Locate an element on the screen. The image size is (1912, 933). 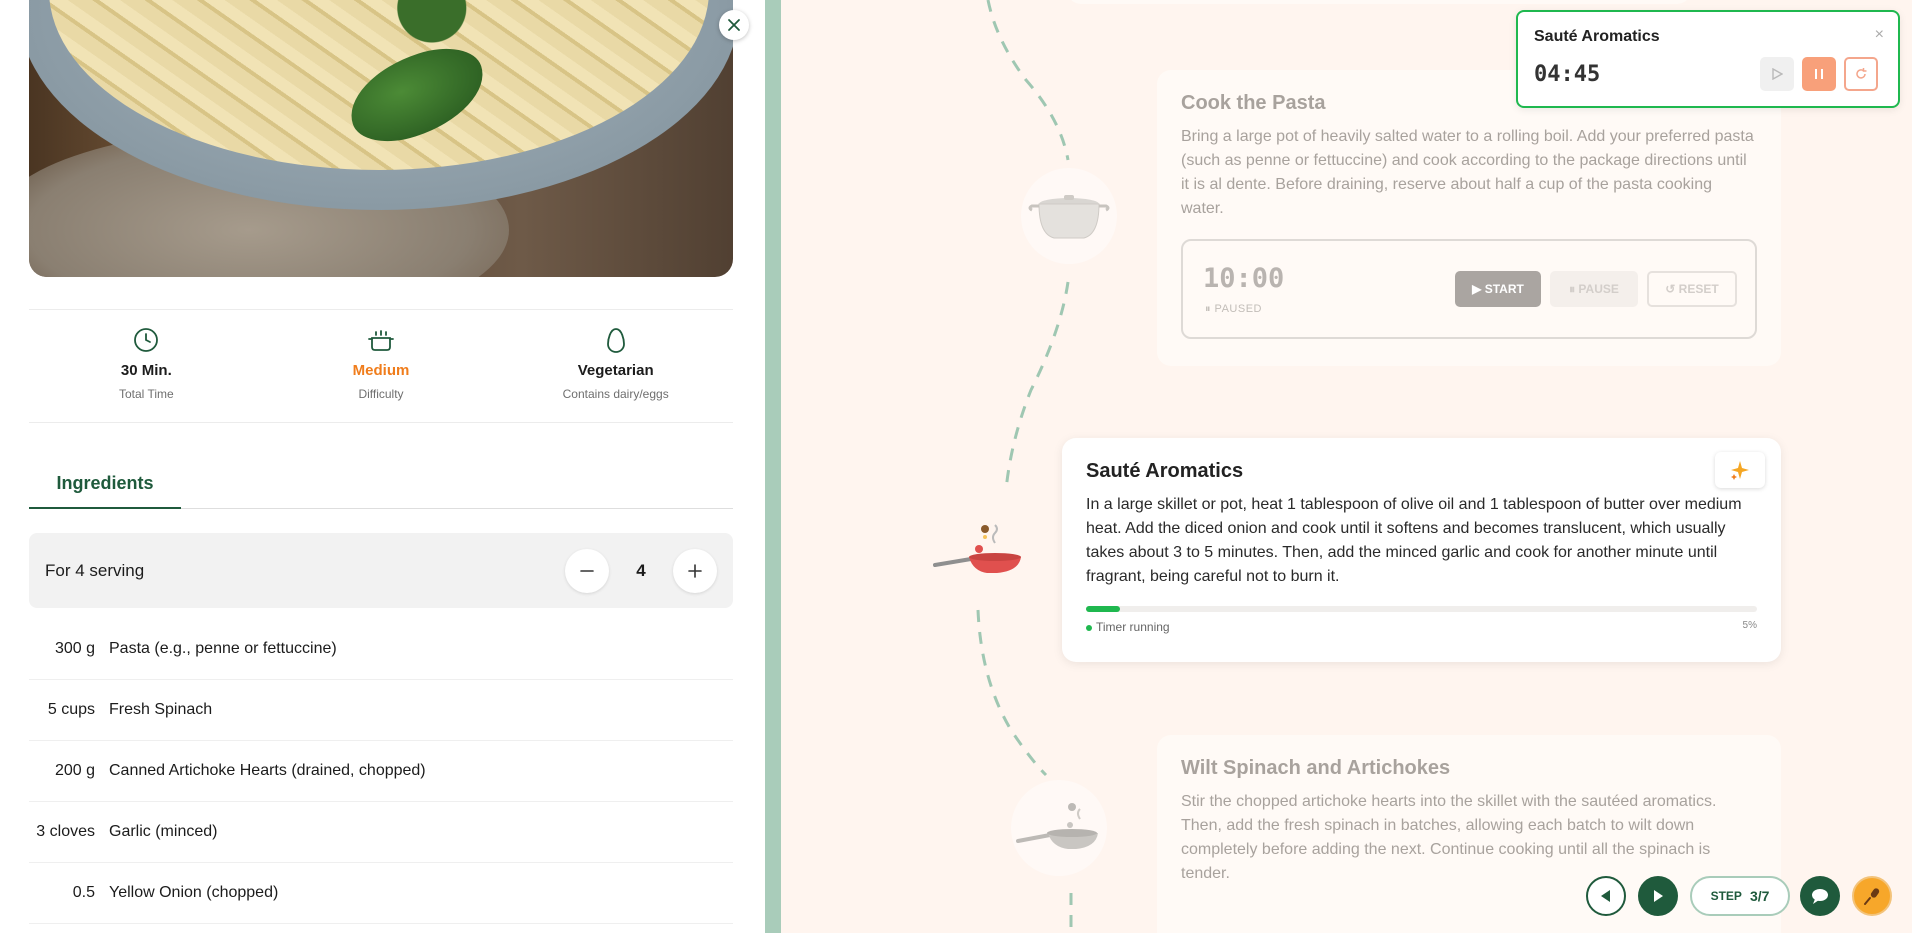
close-icon is located at coordinates (734, 25).